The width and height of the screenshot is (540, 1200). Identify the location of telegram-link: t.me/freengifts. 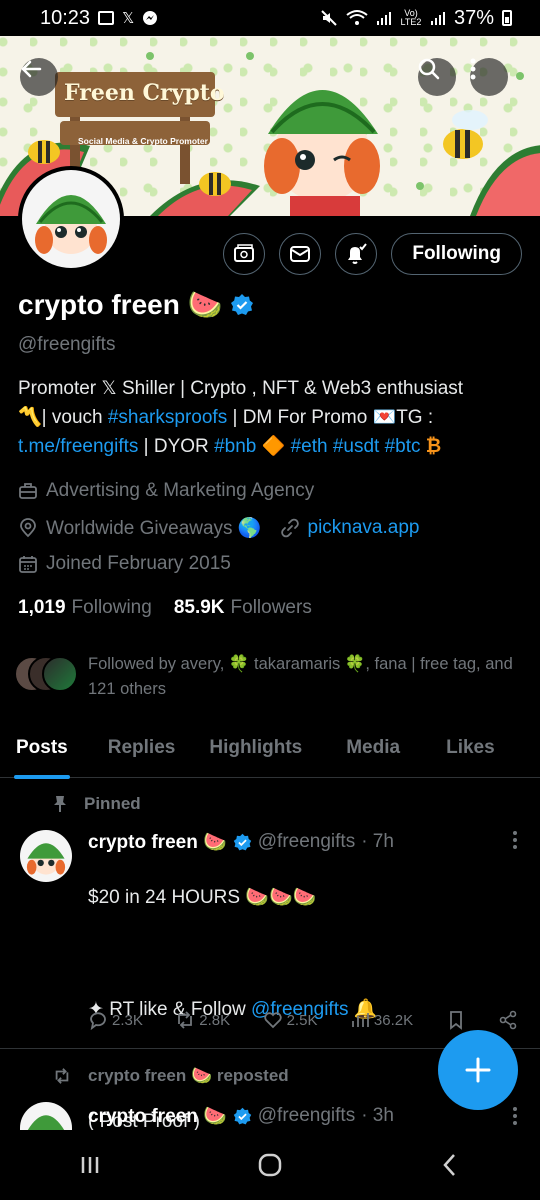
(78, 446).